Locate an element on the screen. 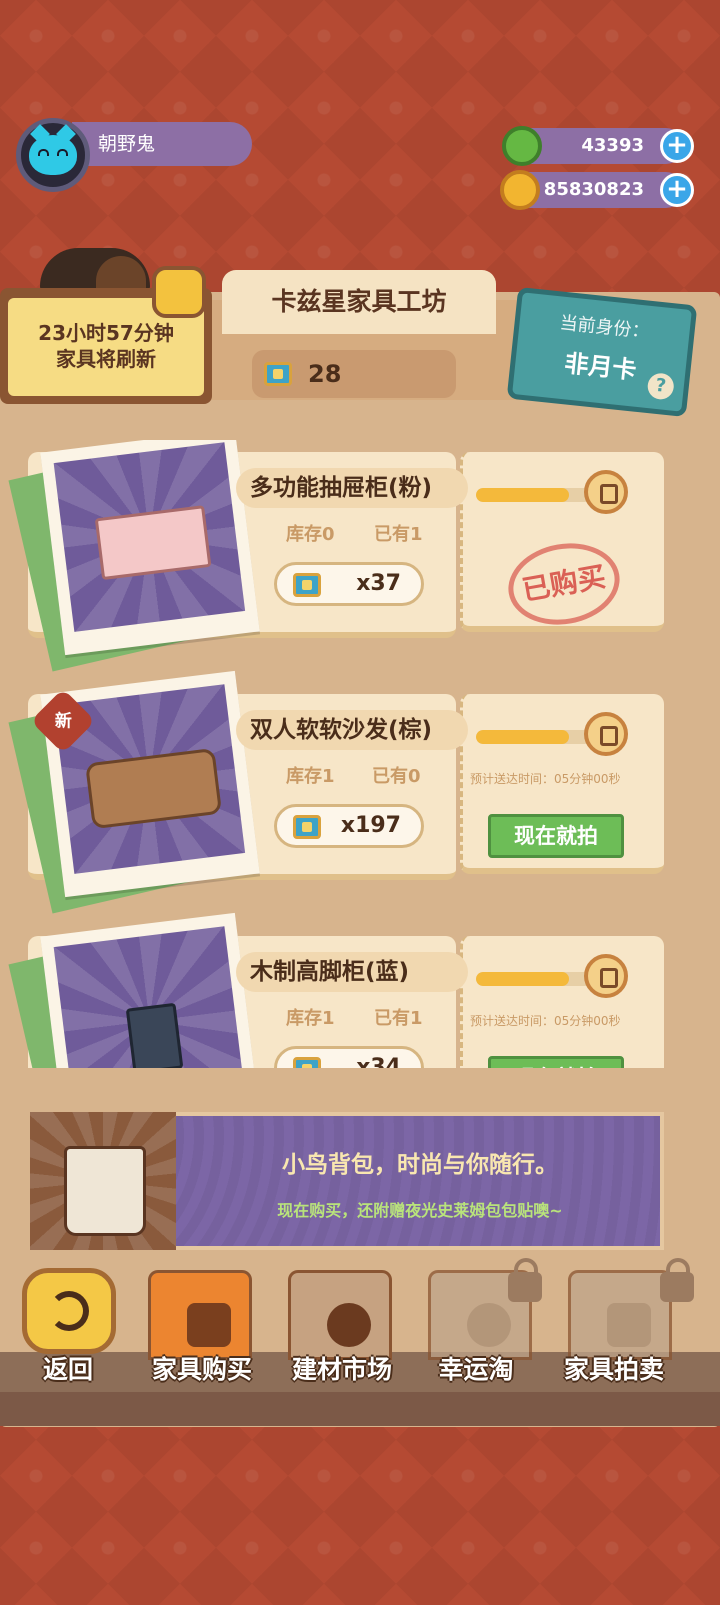  list-item: 木制高脚柜(蓝) 库存1 已有1 x34 预计送达时间：05分钟00秒 现在就拍 is located at coordinates (336, 990).